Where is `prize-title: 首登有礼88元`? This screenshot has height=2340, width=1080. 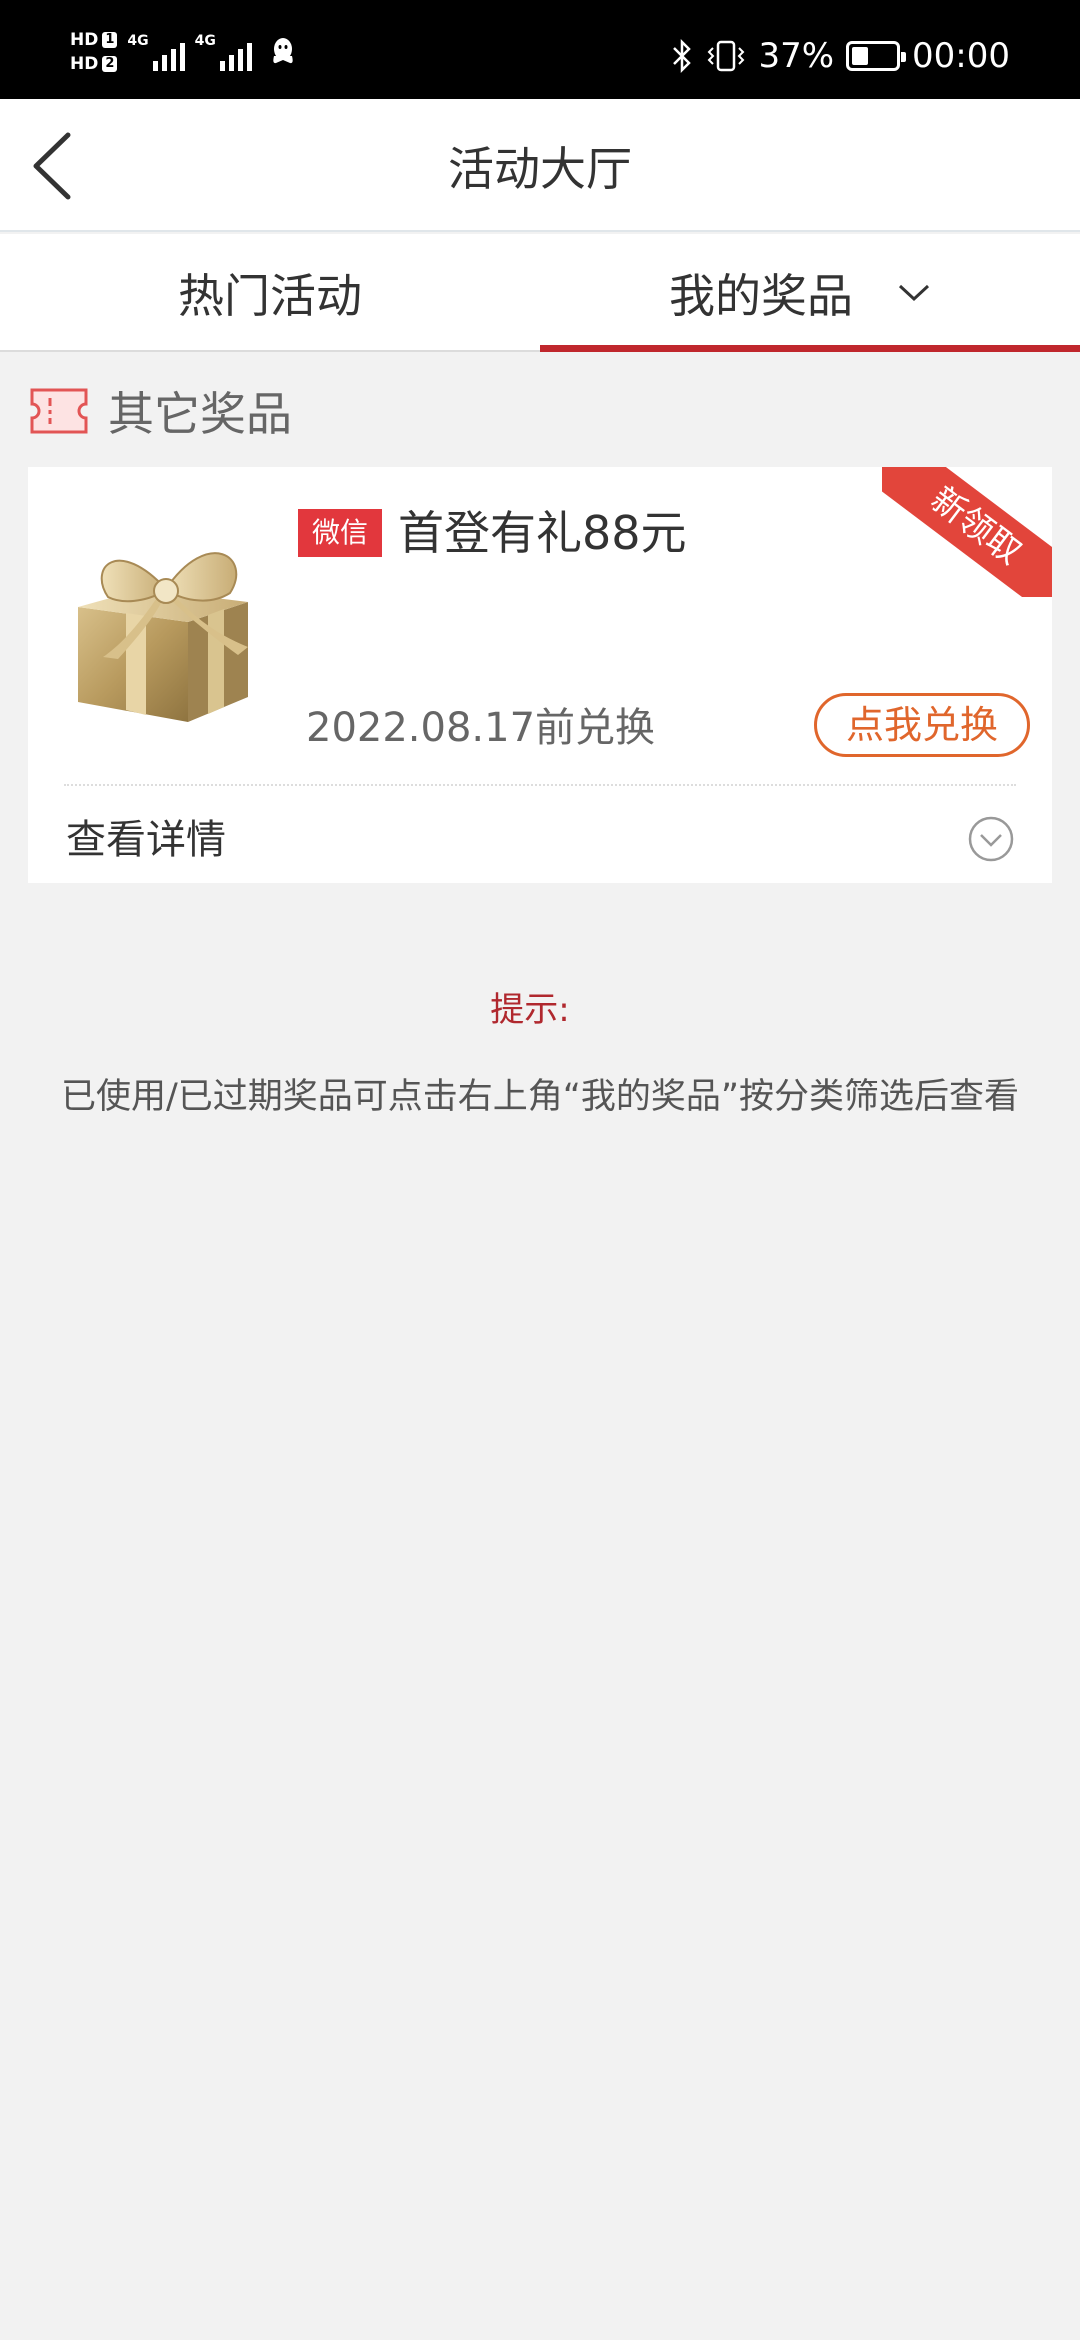
prize-title: 首登有礼88元 is located at coordinates (542, 533).